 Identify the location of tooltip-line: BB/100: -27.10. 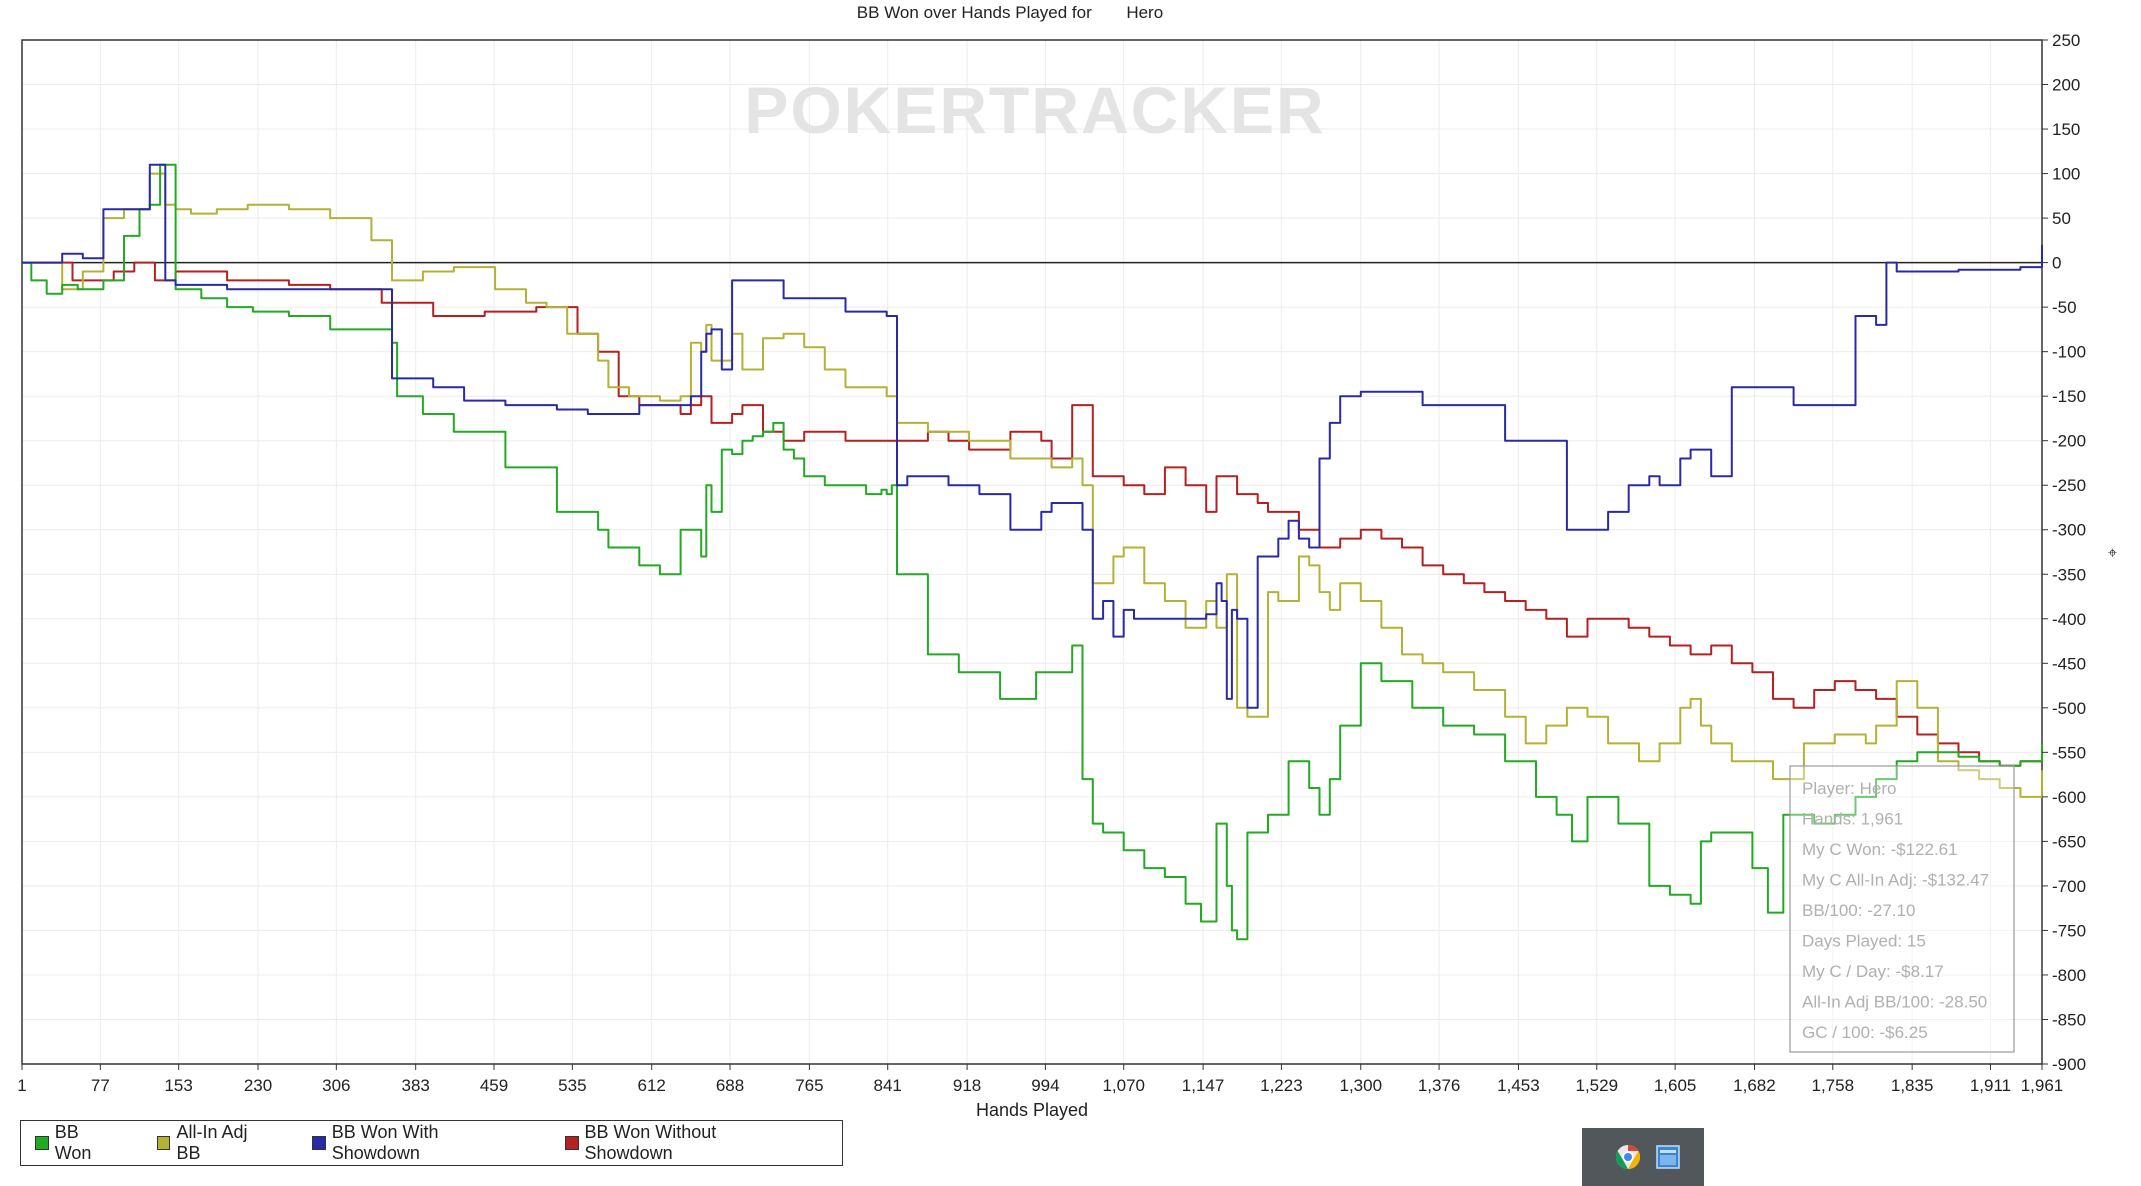
(1858, 910).